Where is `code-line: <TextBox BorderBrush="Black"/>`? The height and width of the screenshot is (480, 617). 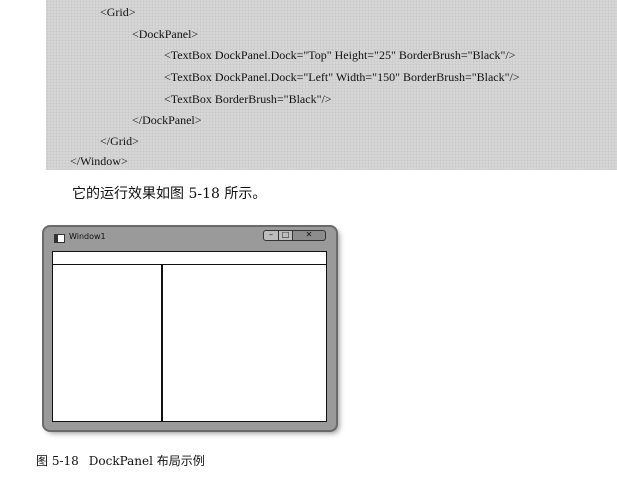
code-line: <TextBox BorderBrush="Black"/> is located at coordinates (248, 99).